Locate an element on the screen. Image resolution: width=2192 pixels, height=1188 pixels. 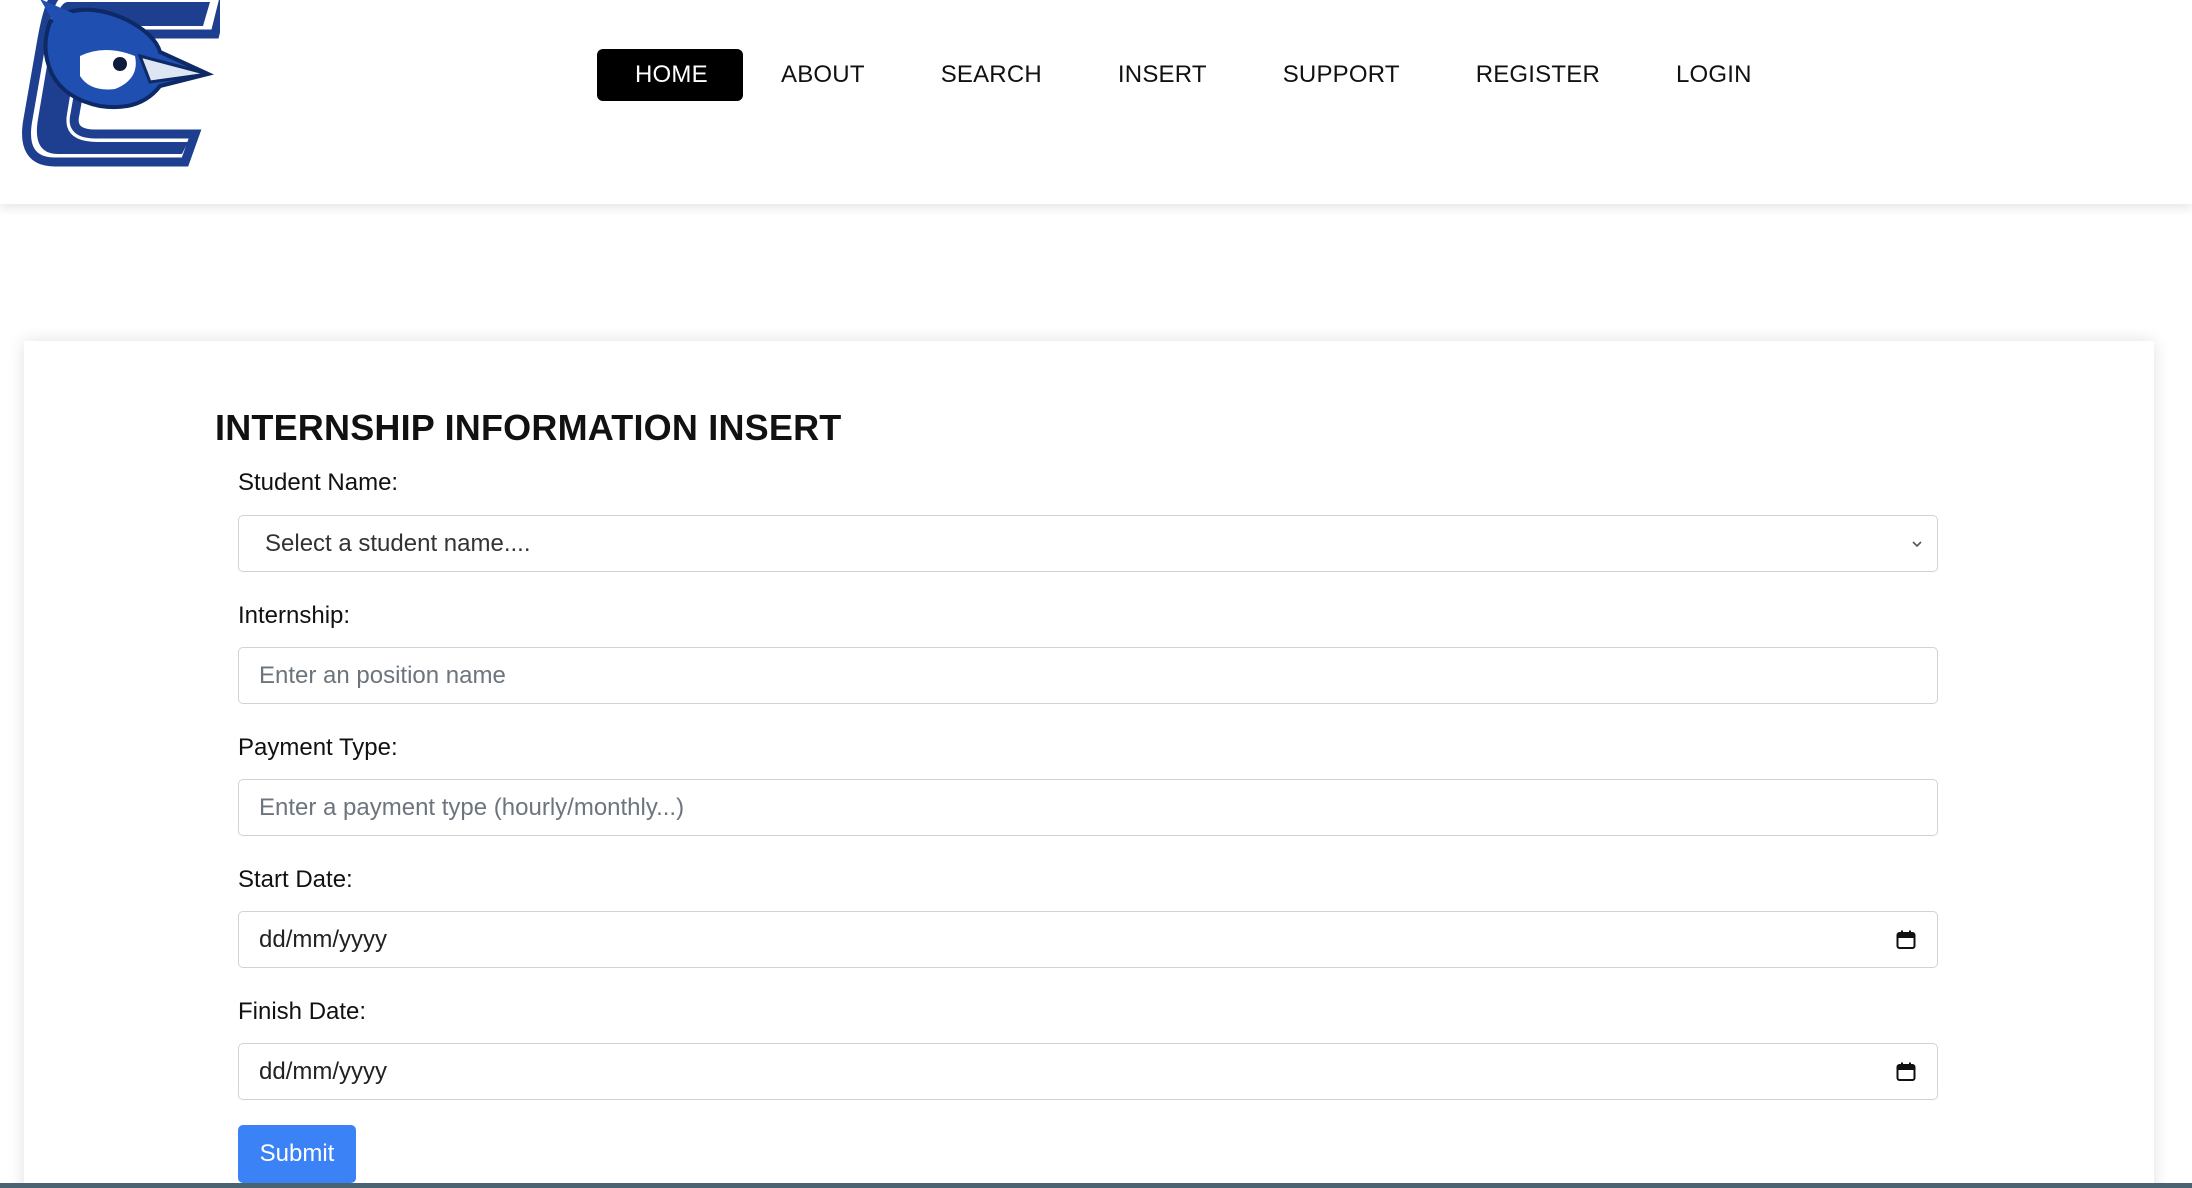
submit-button: Submit is located at coordinates (297, 1154).